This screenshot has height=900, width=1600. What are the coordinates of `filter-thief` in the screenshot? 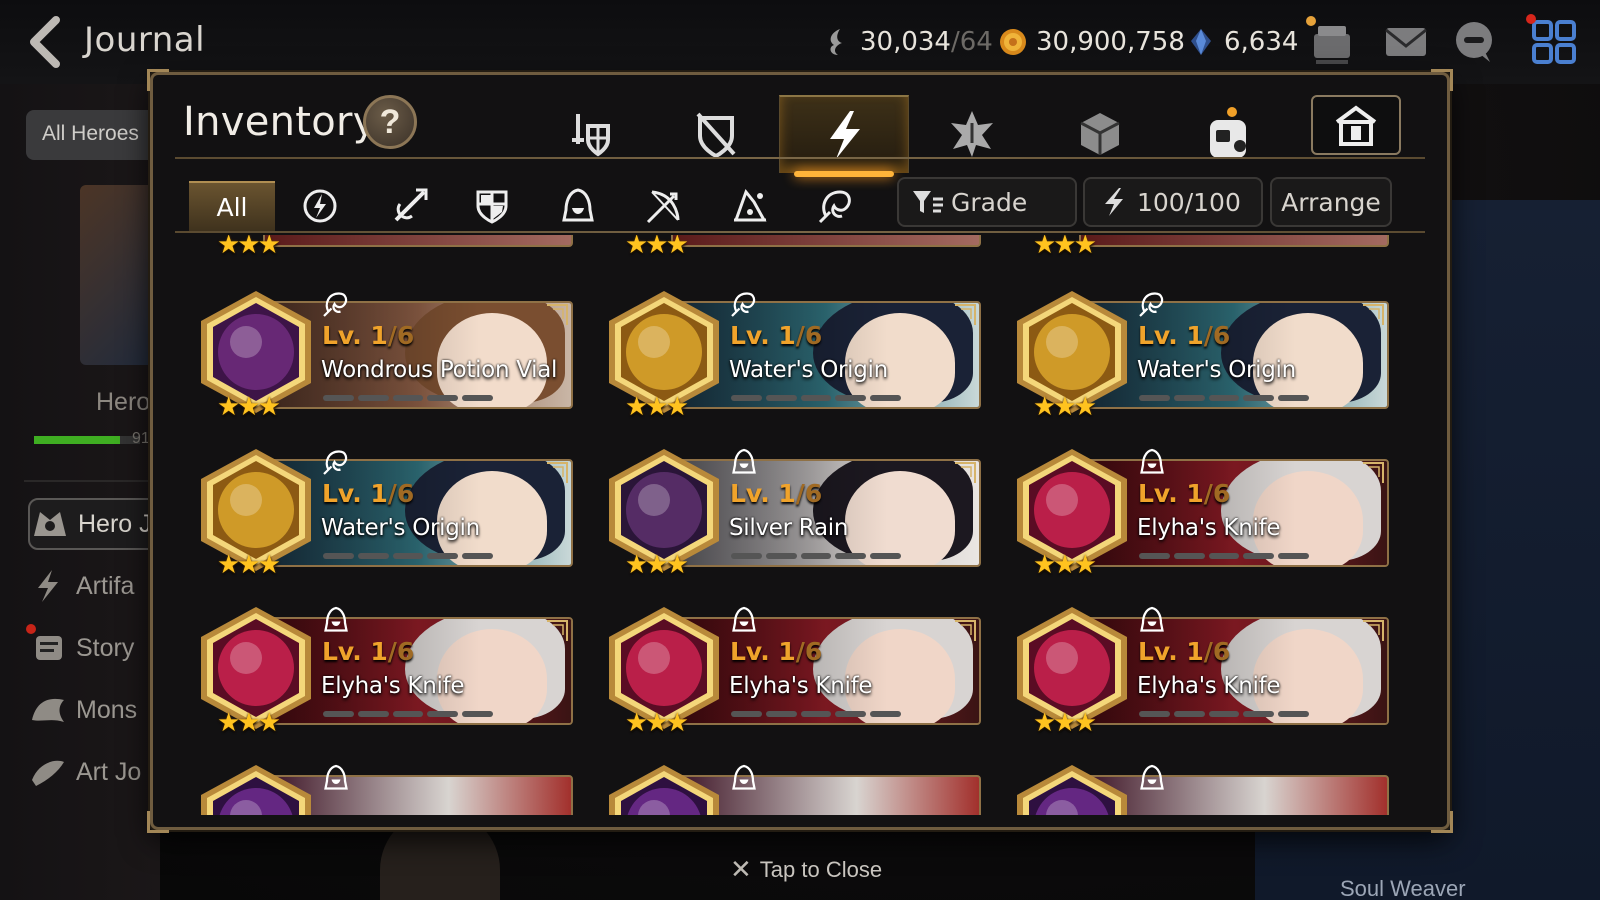 It's located at (578, 206).